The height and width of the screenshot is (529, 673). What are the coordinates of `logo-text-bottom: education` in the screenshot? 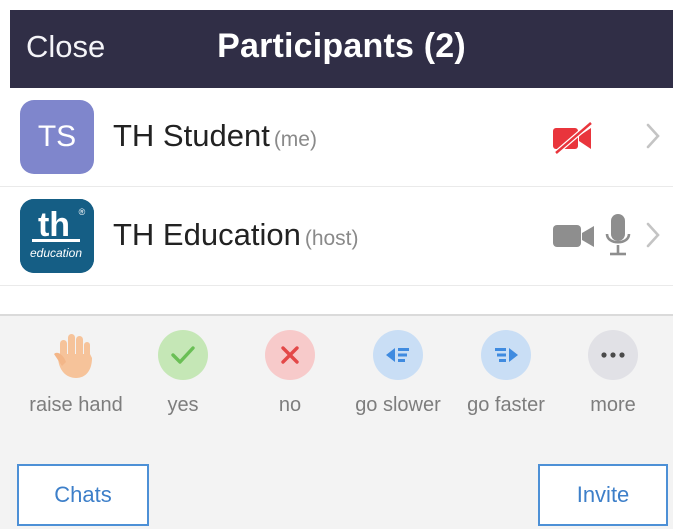 It's located at (56, 253).